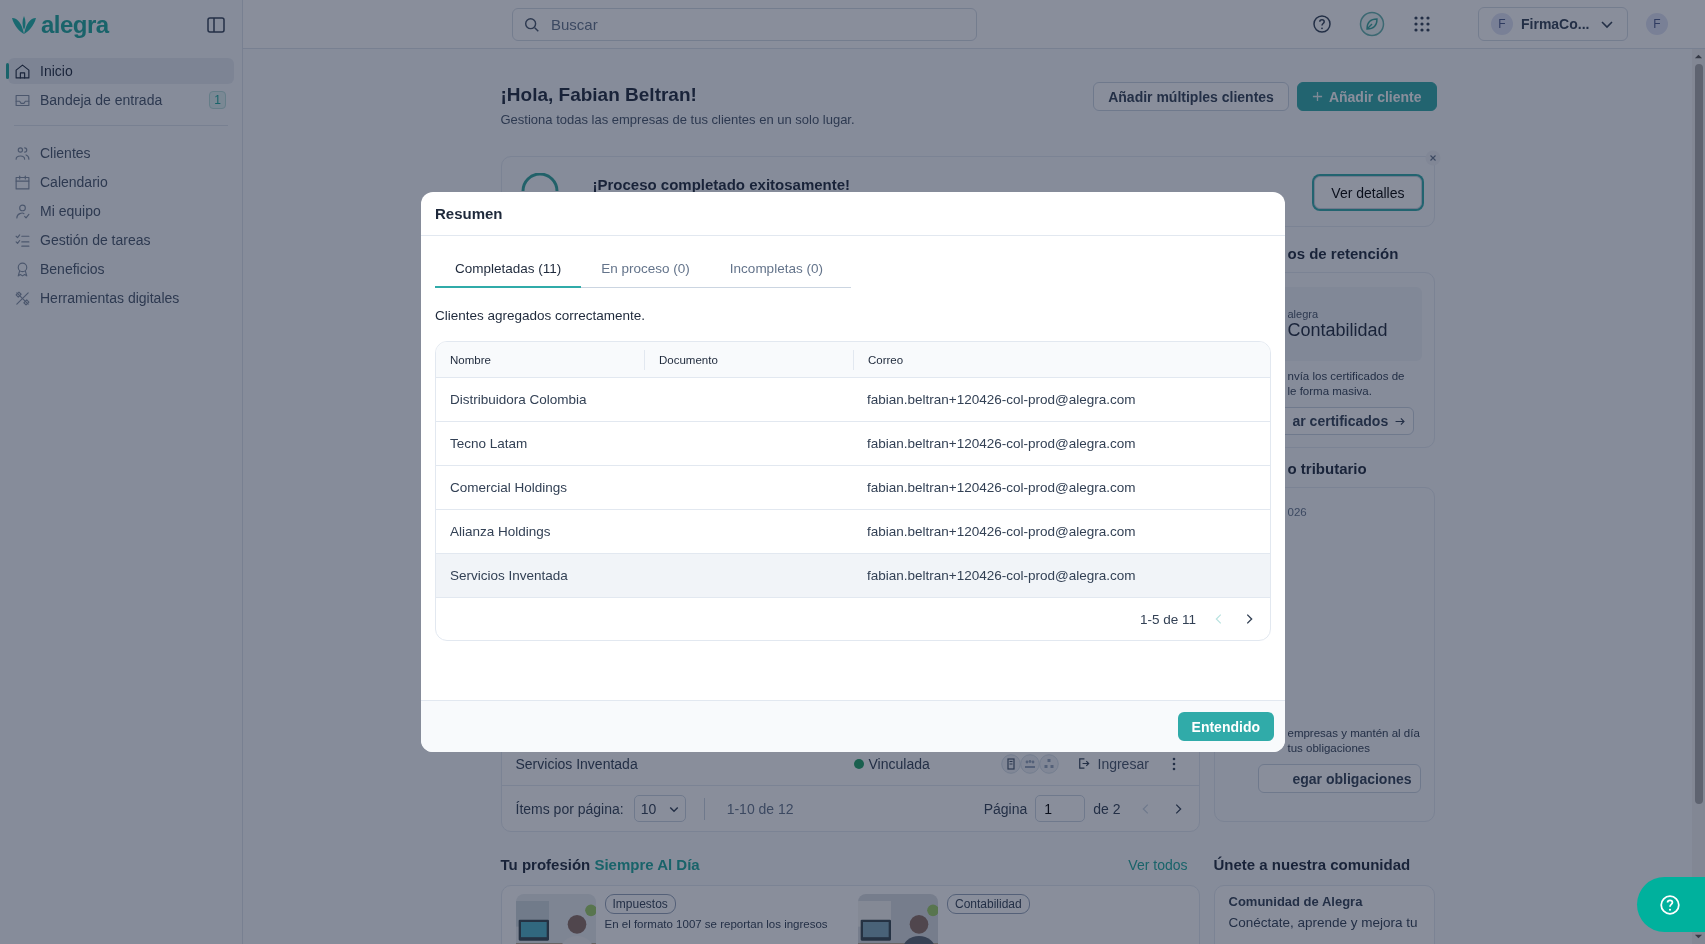 The width and height of the screenshot is (1705, 944). I want to click on details-button: Ver detalles, so click(1368, 192).